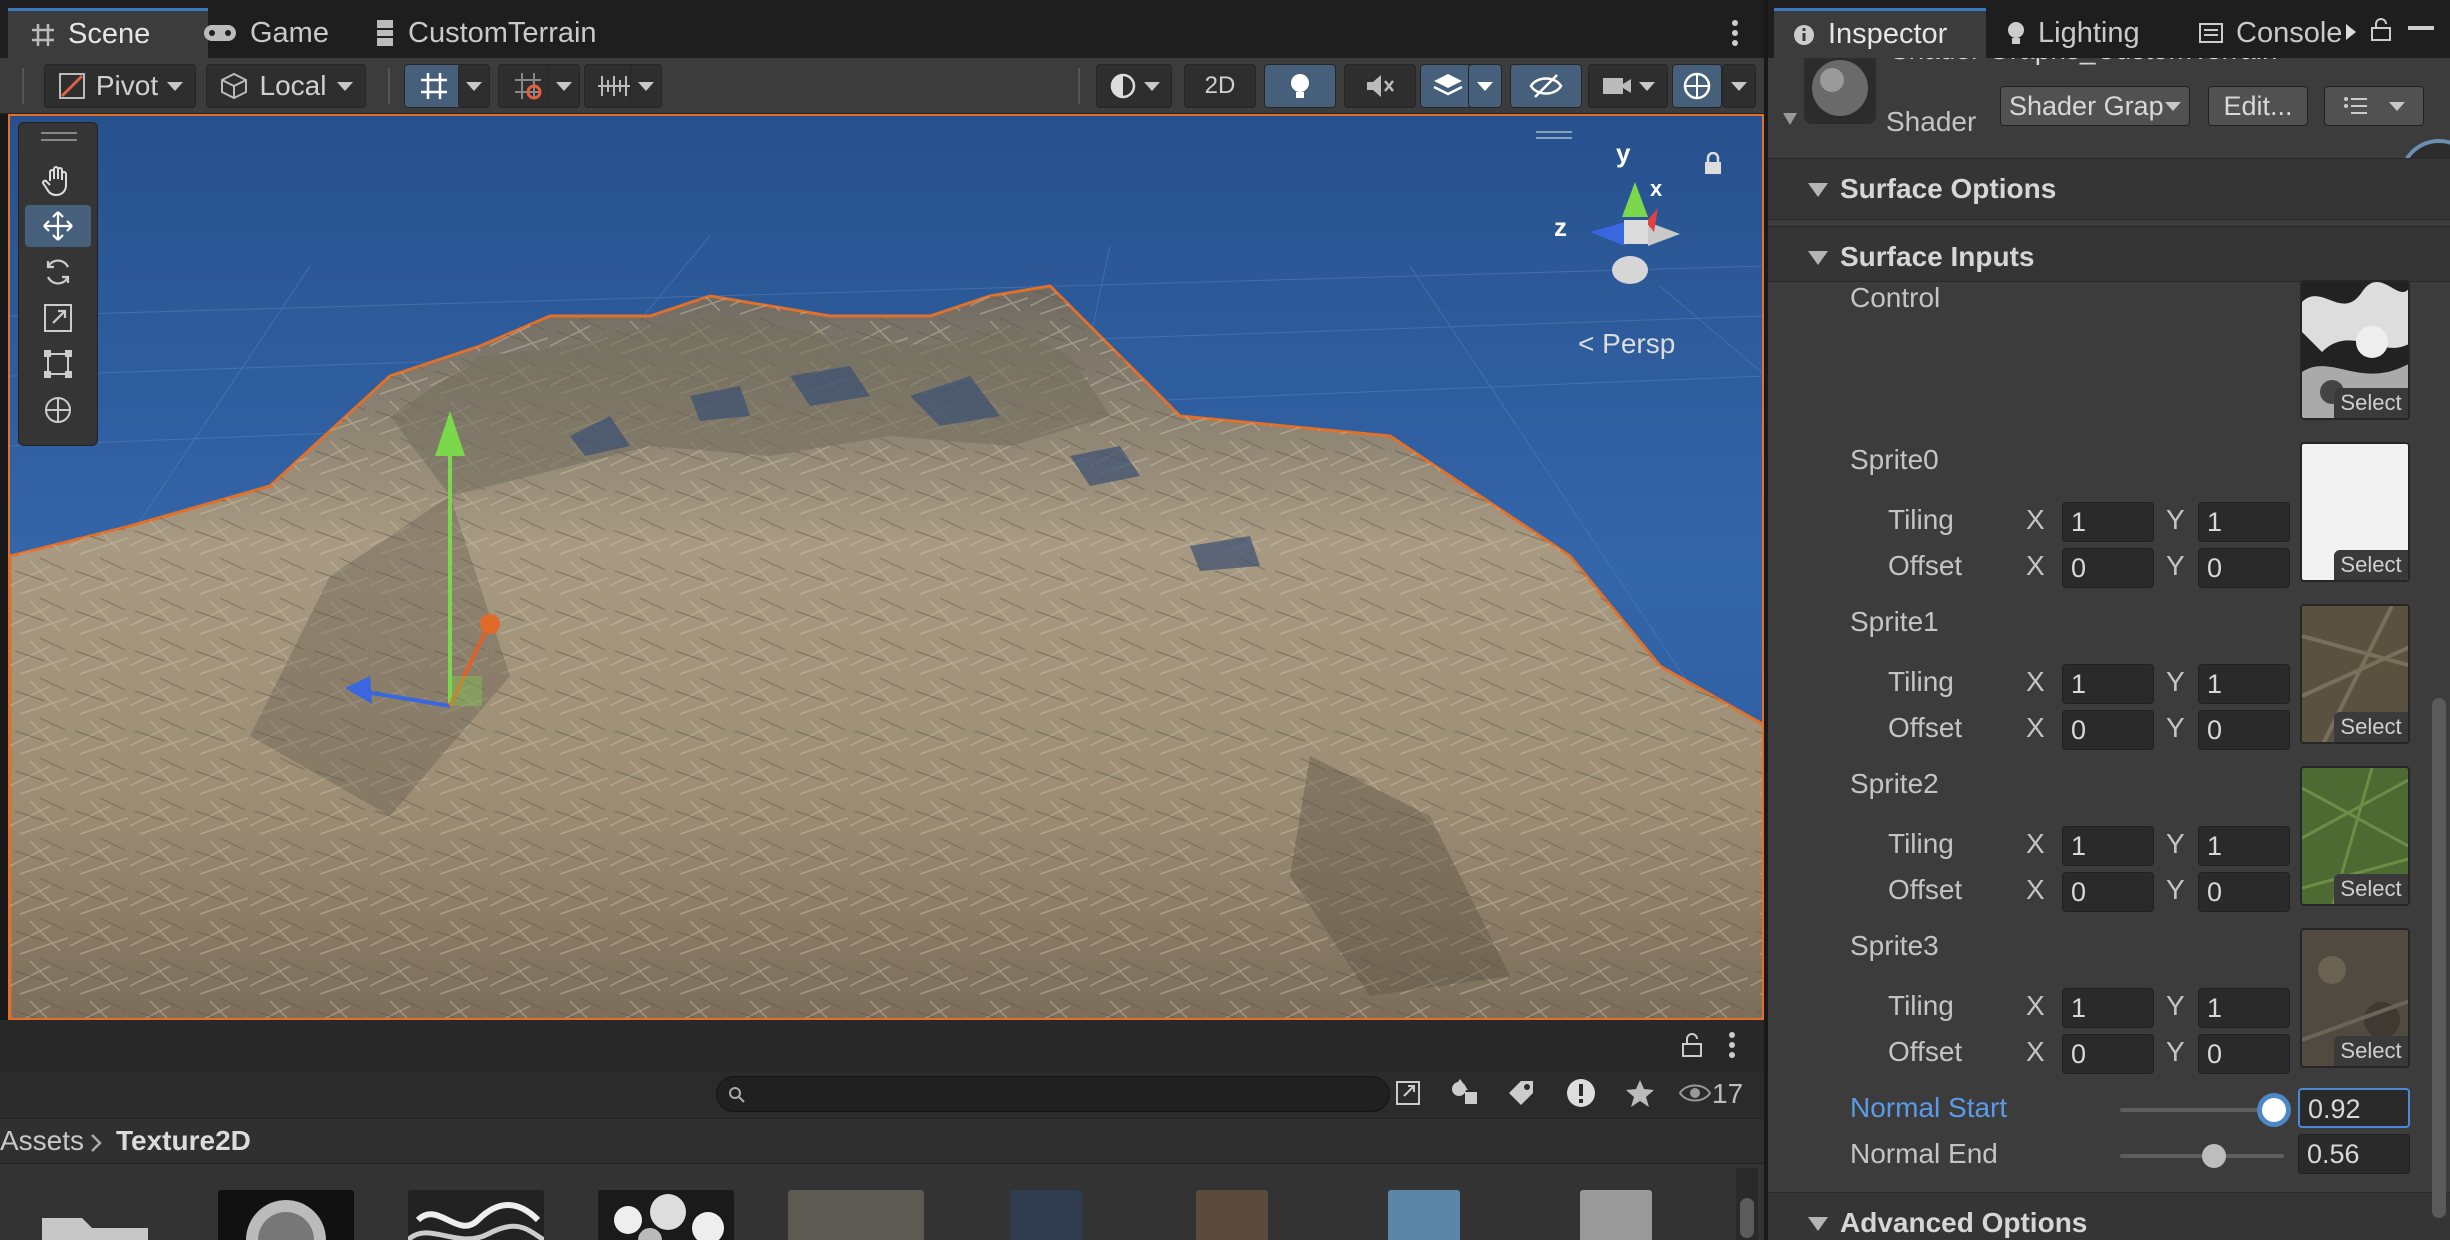  I want to click on inspector-scrollbar, so click(2439, 958).